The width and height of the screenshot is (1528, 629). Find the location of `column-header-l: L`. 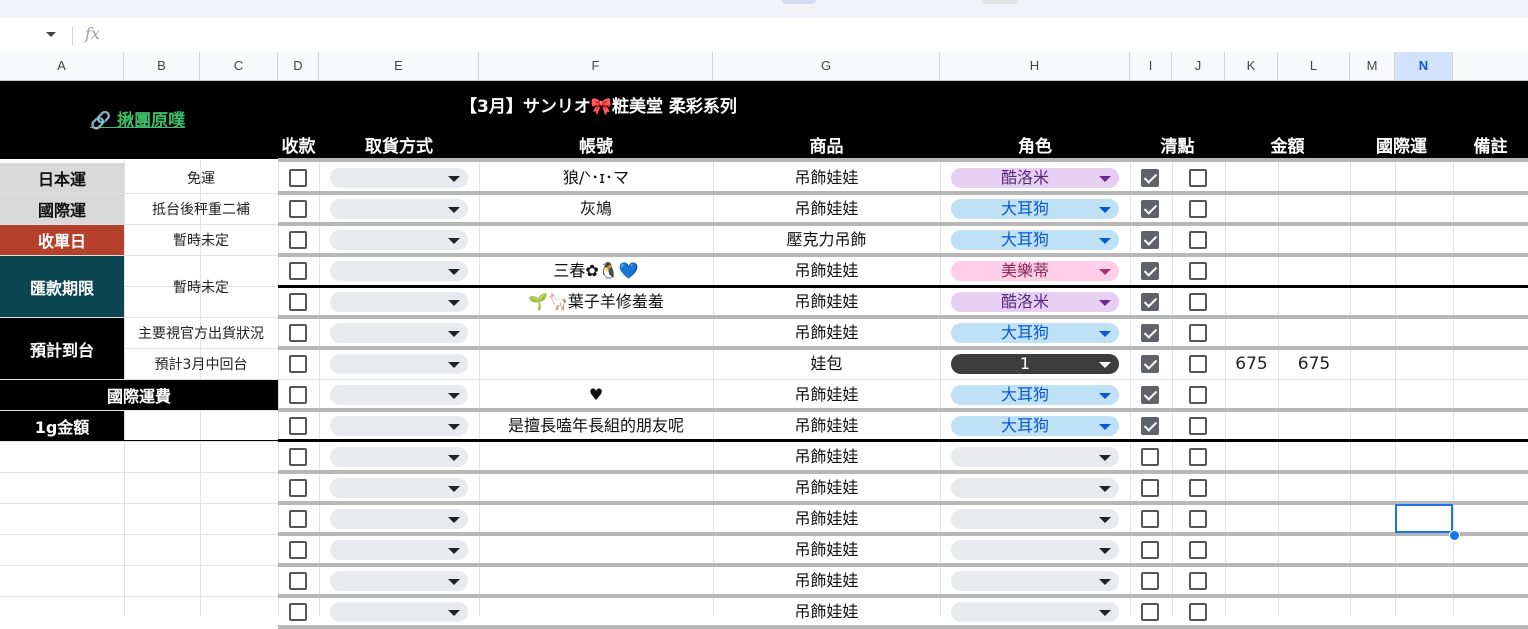

column-header-l: L is located at coordinates (1314, 66).